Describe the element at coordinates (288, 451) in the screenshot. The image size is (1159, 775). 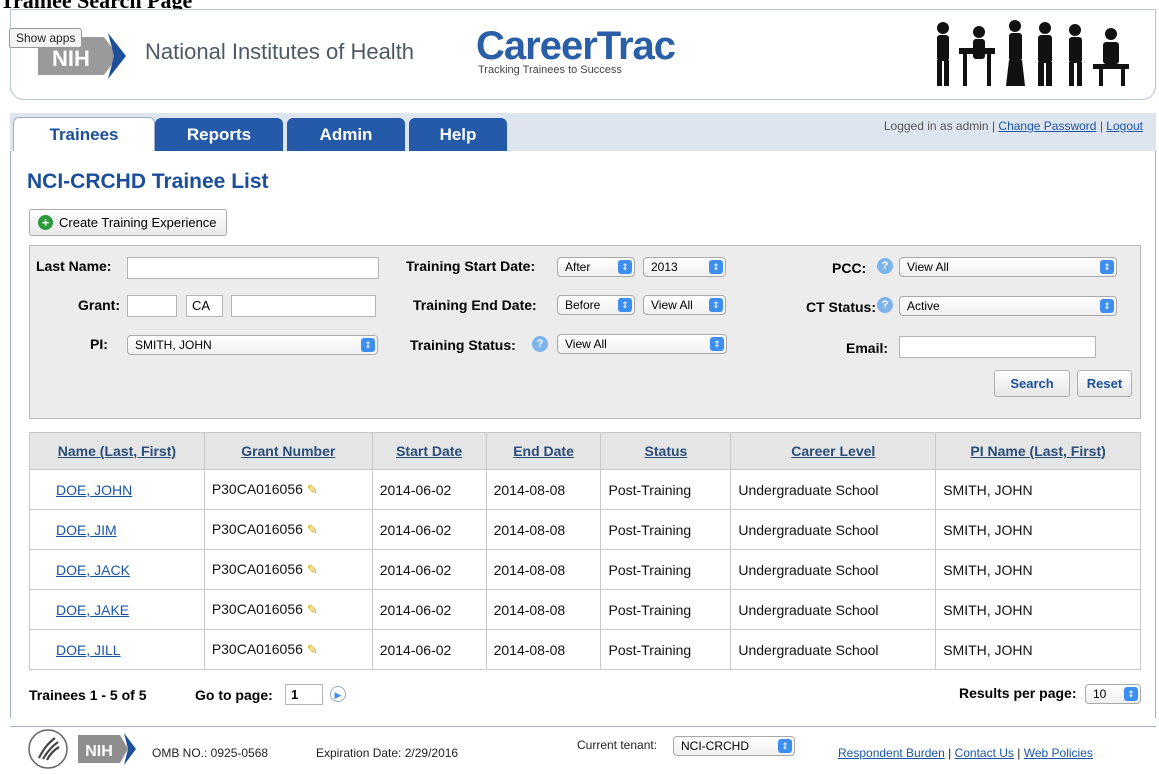
I see `column-header-grant-number: Grant Number` at that location.